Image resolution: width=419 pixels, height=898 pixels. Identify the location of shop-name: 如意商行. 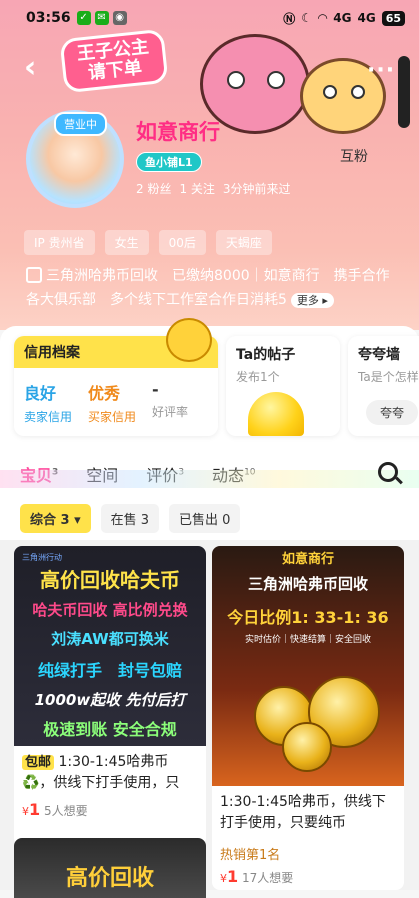
(178, 132).